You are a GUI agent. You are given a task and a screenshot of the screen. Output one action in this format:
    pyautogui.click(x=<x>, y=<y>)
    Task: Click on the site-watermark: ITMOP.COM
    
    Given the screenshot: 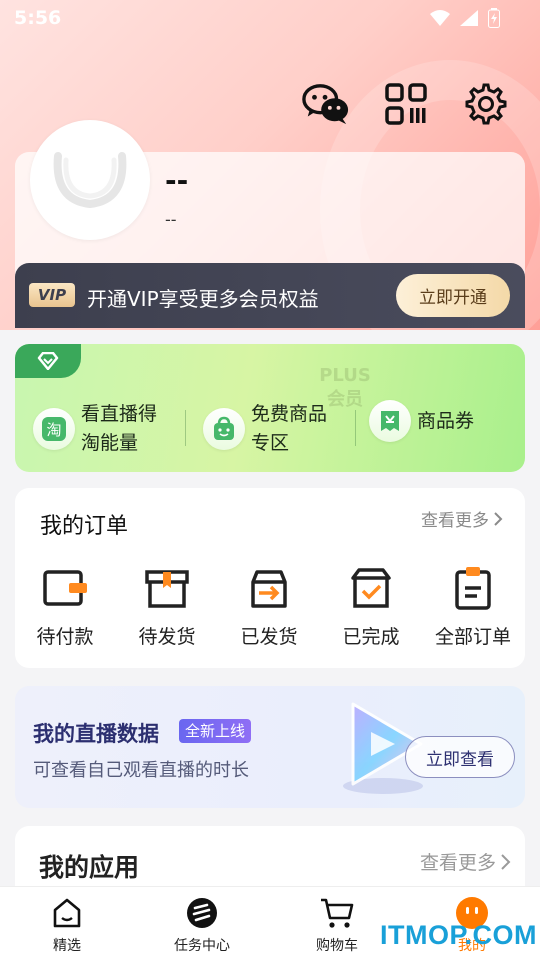 What is the action you would take?
    pyautogui.click(x=459, y=935)
    